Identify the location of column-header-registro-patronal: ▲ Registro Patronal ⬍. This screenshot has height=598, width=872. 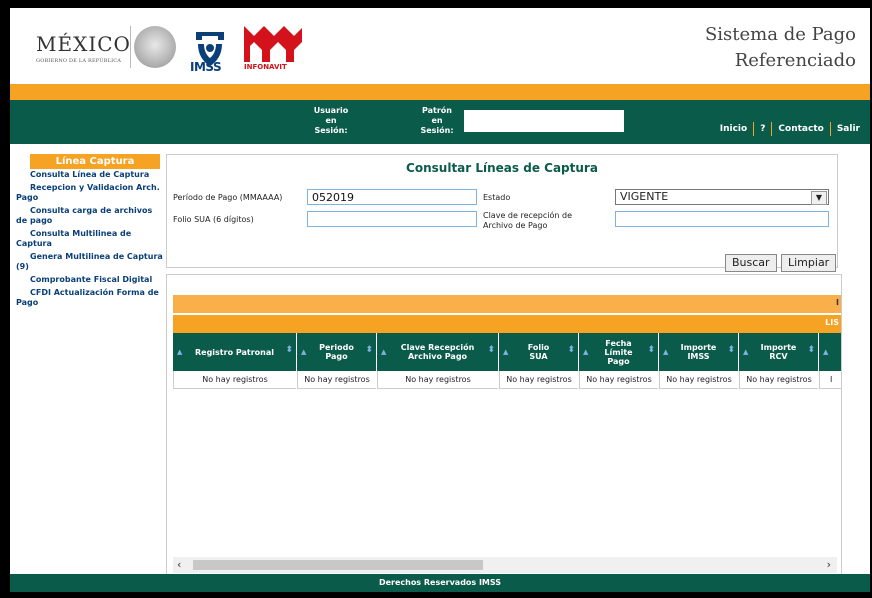
(234, 352).